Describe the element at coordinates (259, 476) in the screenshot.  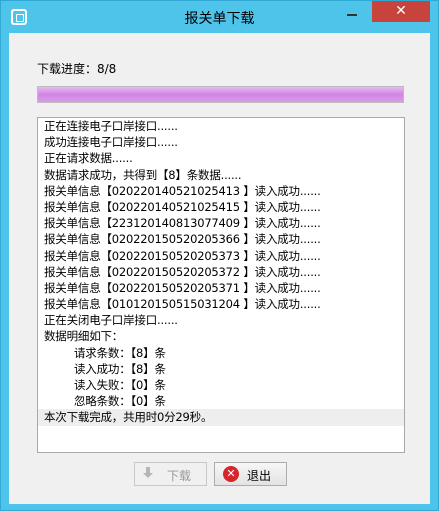
I see `exit-button-label: 退出` at that location.